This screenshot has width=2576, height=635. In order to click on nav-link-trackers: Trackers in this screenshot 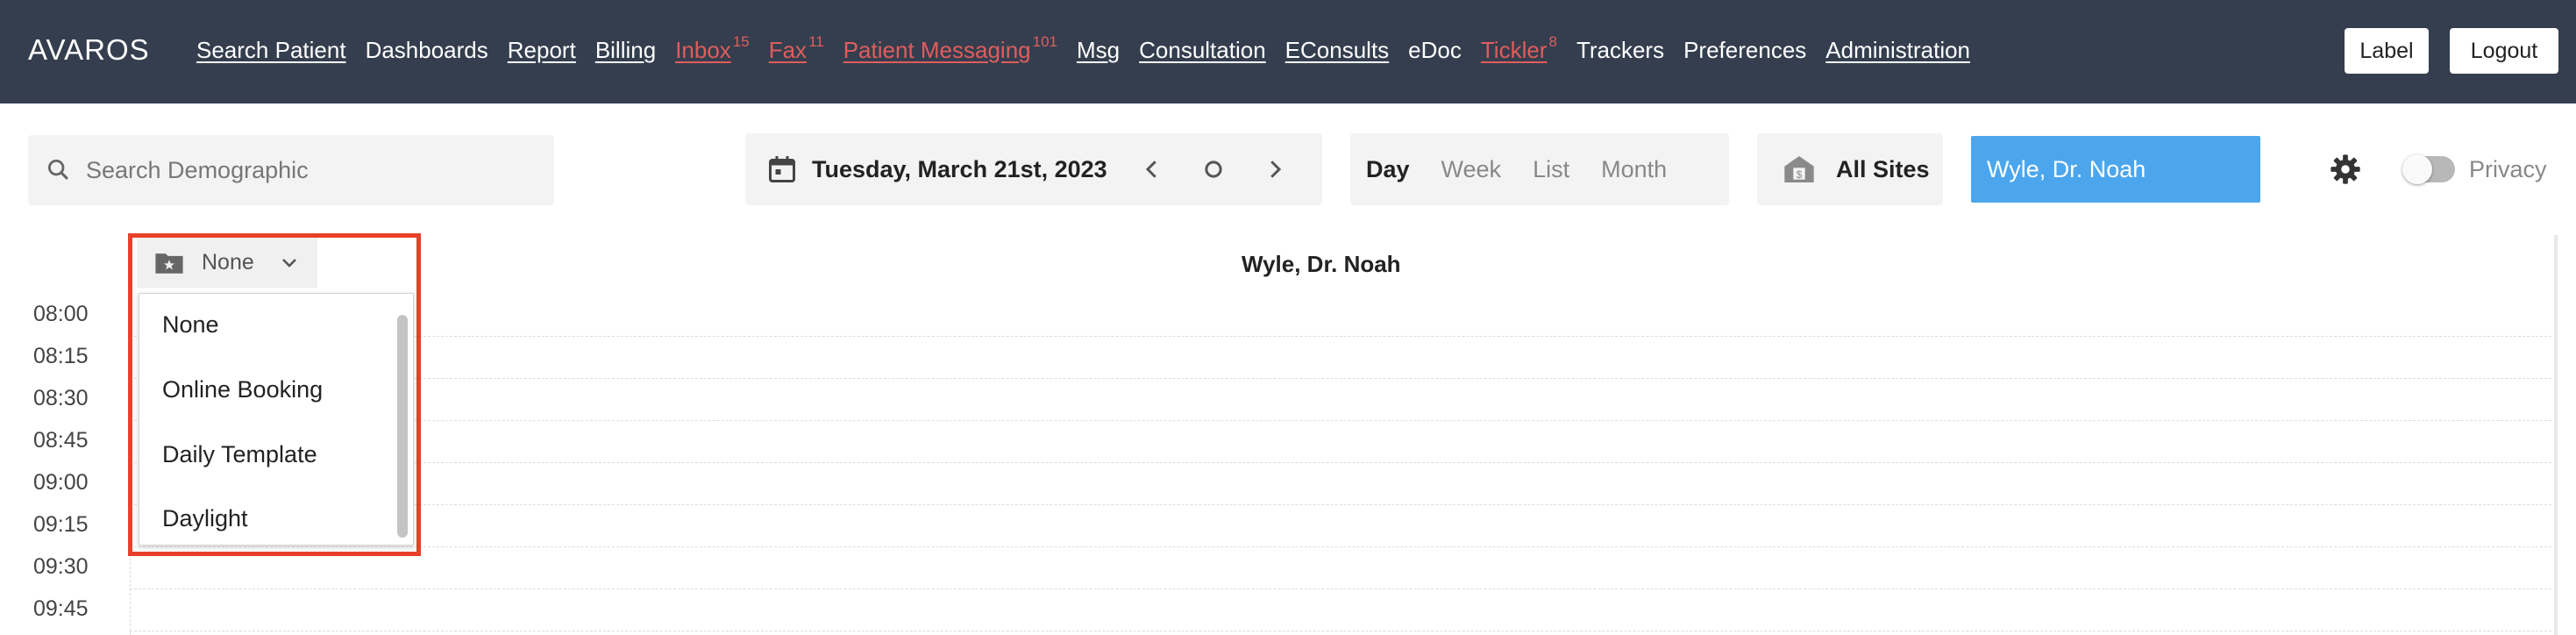, I will do `click(1620, 50)`.